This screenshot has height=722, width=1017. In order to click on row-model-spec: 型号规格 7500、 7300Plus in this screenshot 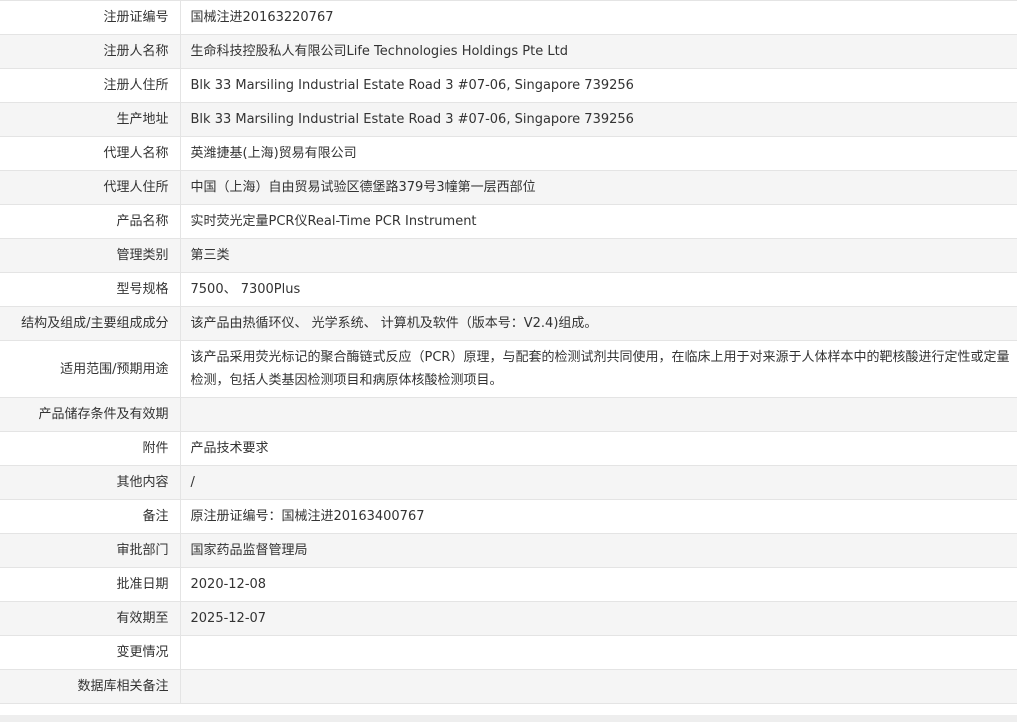, I will do `click(508, 289)`.